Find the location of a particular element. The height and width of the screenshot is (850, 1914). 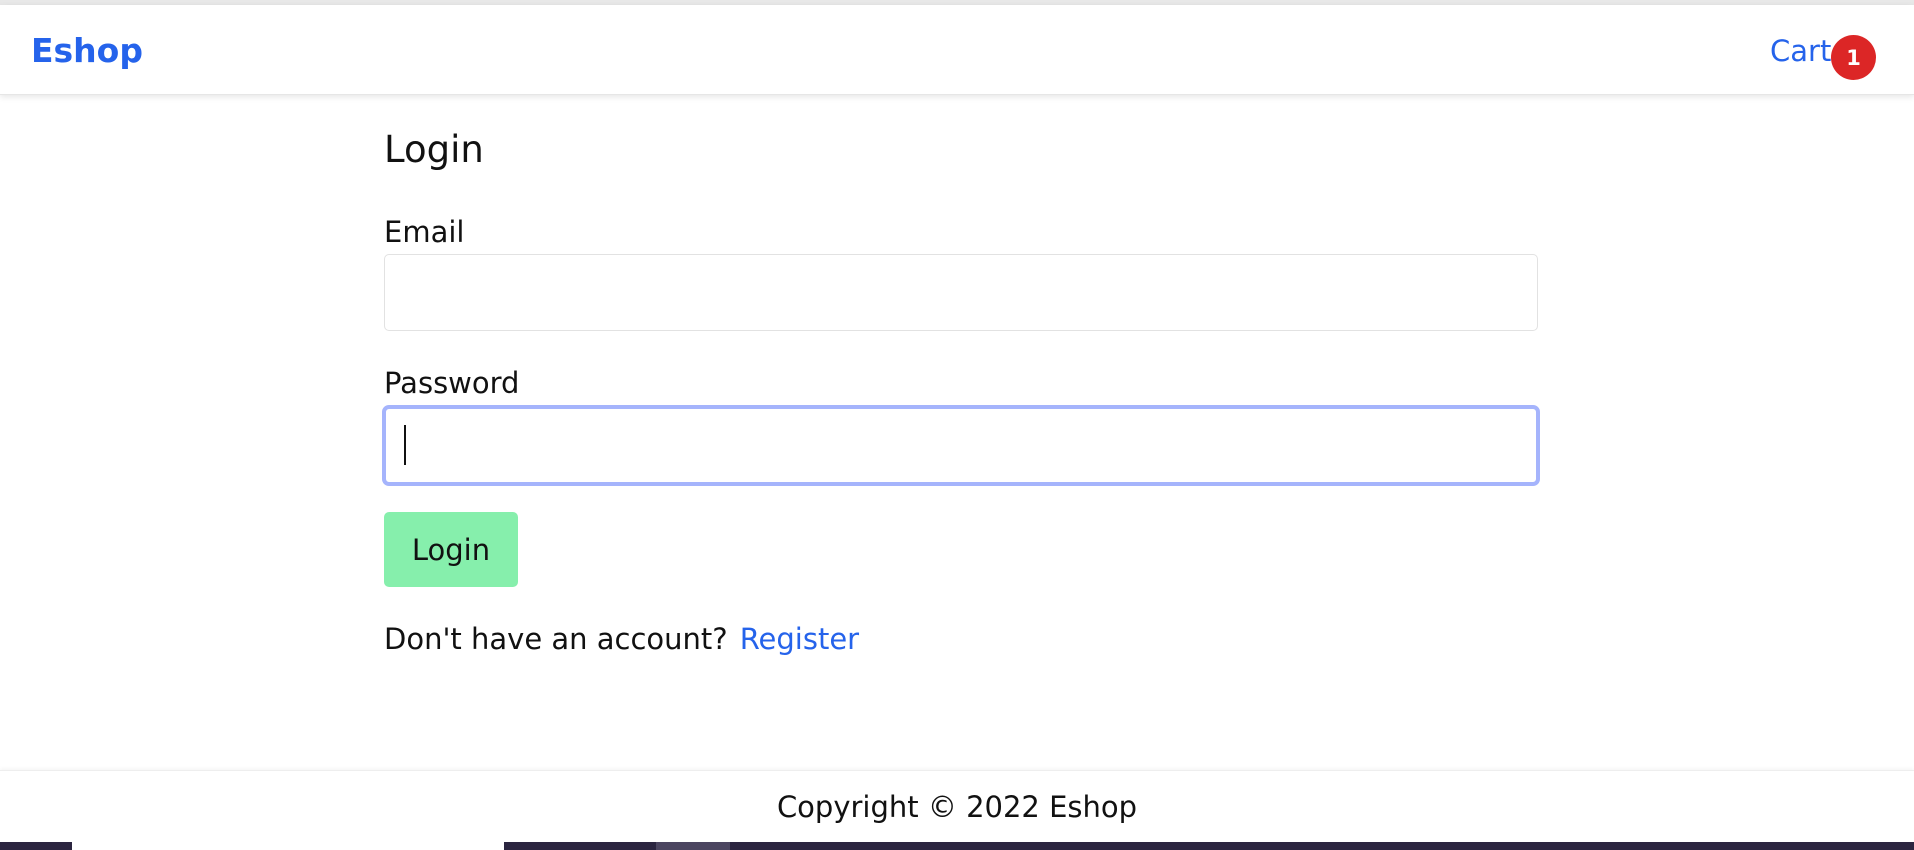

password-field is located at coordinates (961, 445).